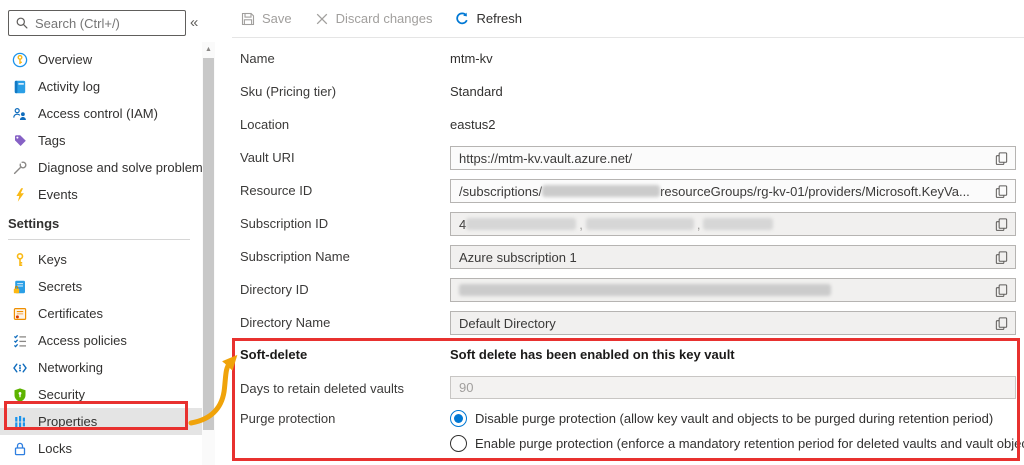 The width and height of the screenshot is (1024, 465). I want to click on scroll-up-icon: ▲, so click(208, 49).